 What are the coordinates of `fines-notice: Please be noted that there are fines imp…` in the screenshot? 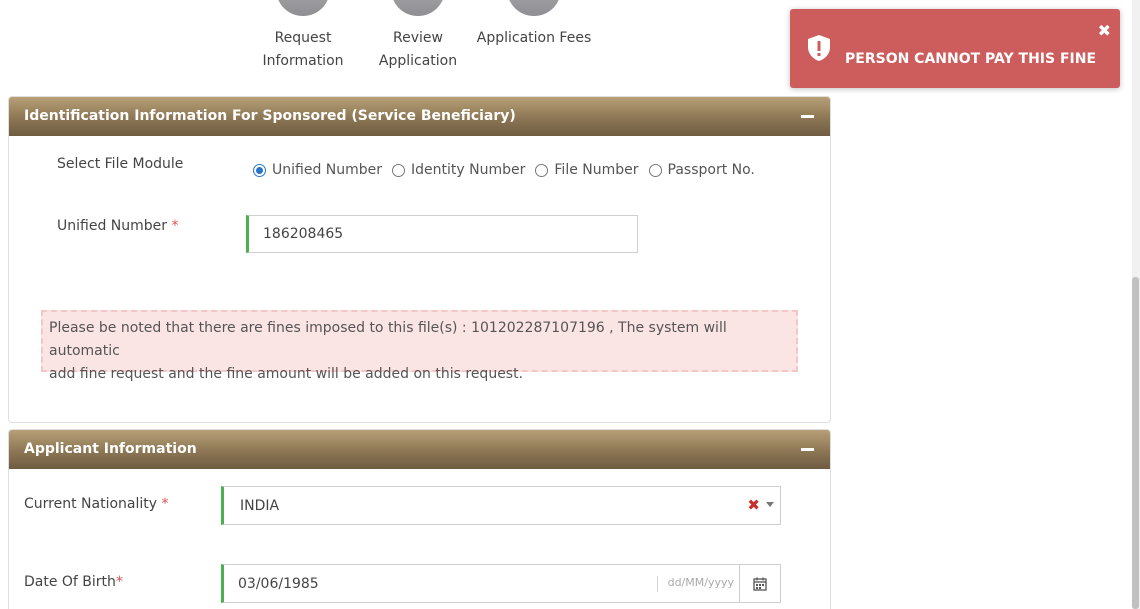 It's located at (419, 346).